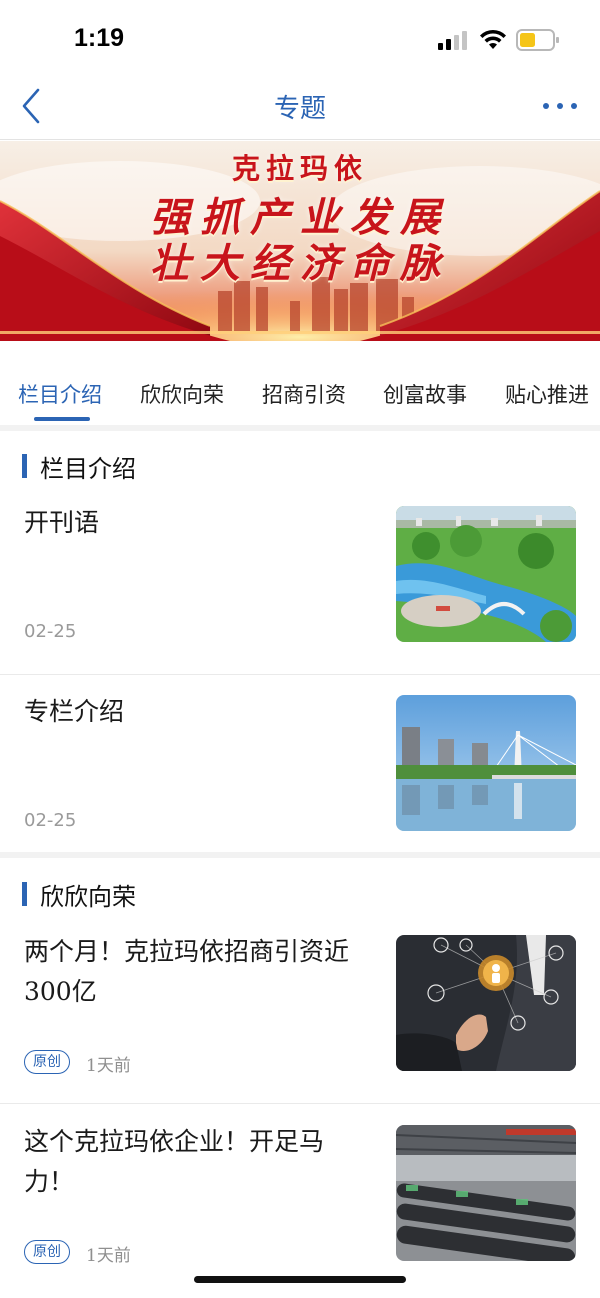 The height and width of the screenshot is (1298, 600). Describe the element at coordinates (299, 168) in the screenshot. I see `banner-line-1: 克拉玛依` at that location.